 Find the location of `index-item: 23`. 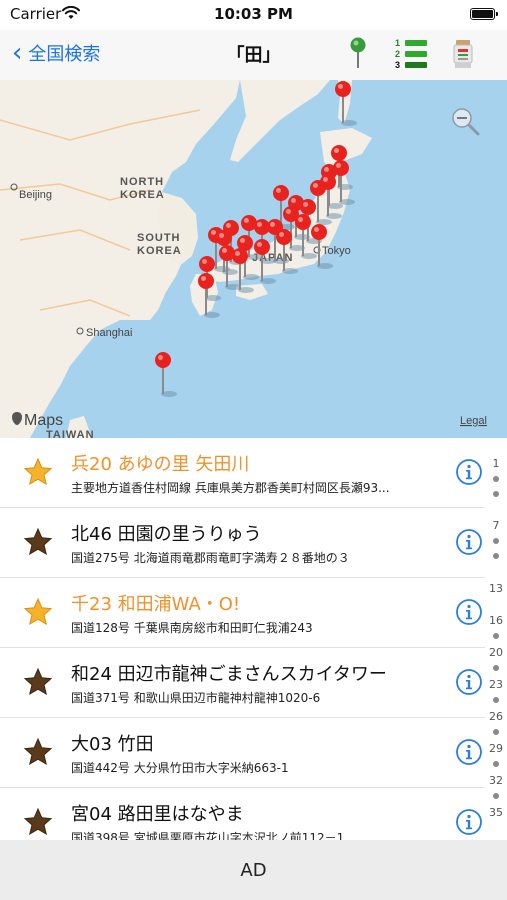

index-item: 23 is located at coordinates (496, 684).